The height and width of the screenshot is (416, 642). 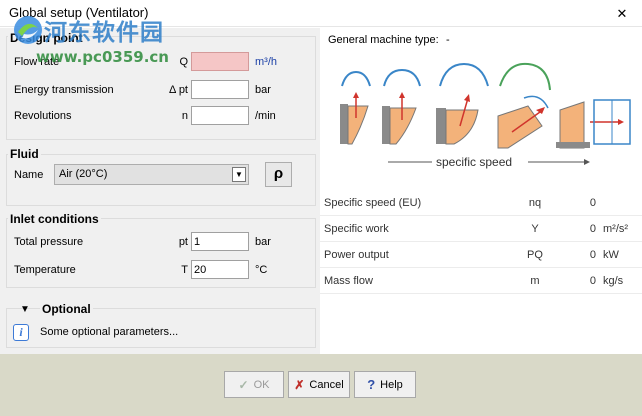 I want to click on result-unit: kg/s, so click(x=613, y=281).